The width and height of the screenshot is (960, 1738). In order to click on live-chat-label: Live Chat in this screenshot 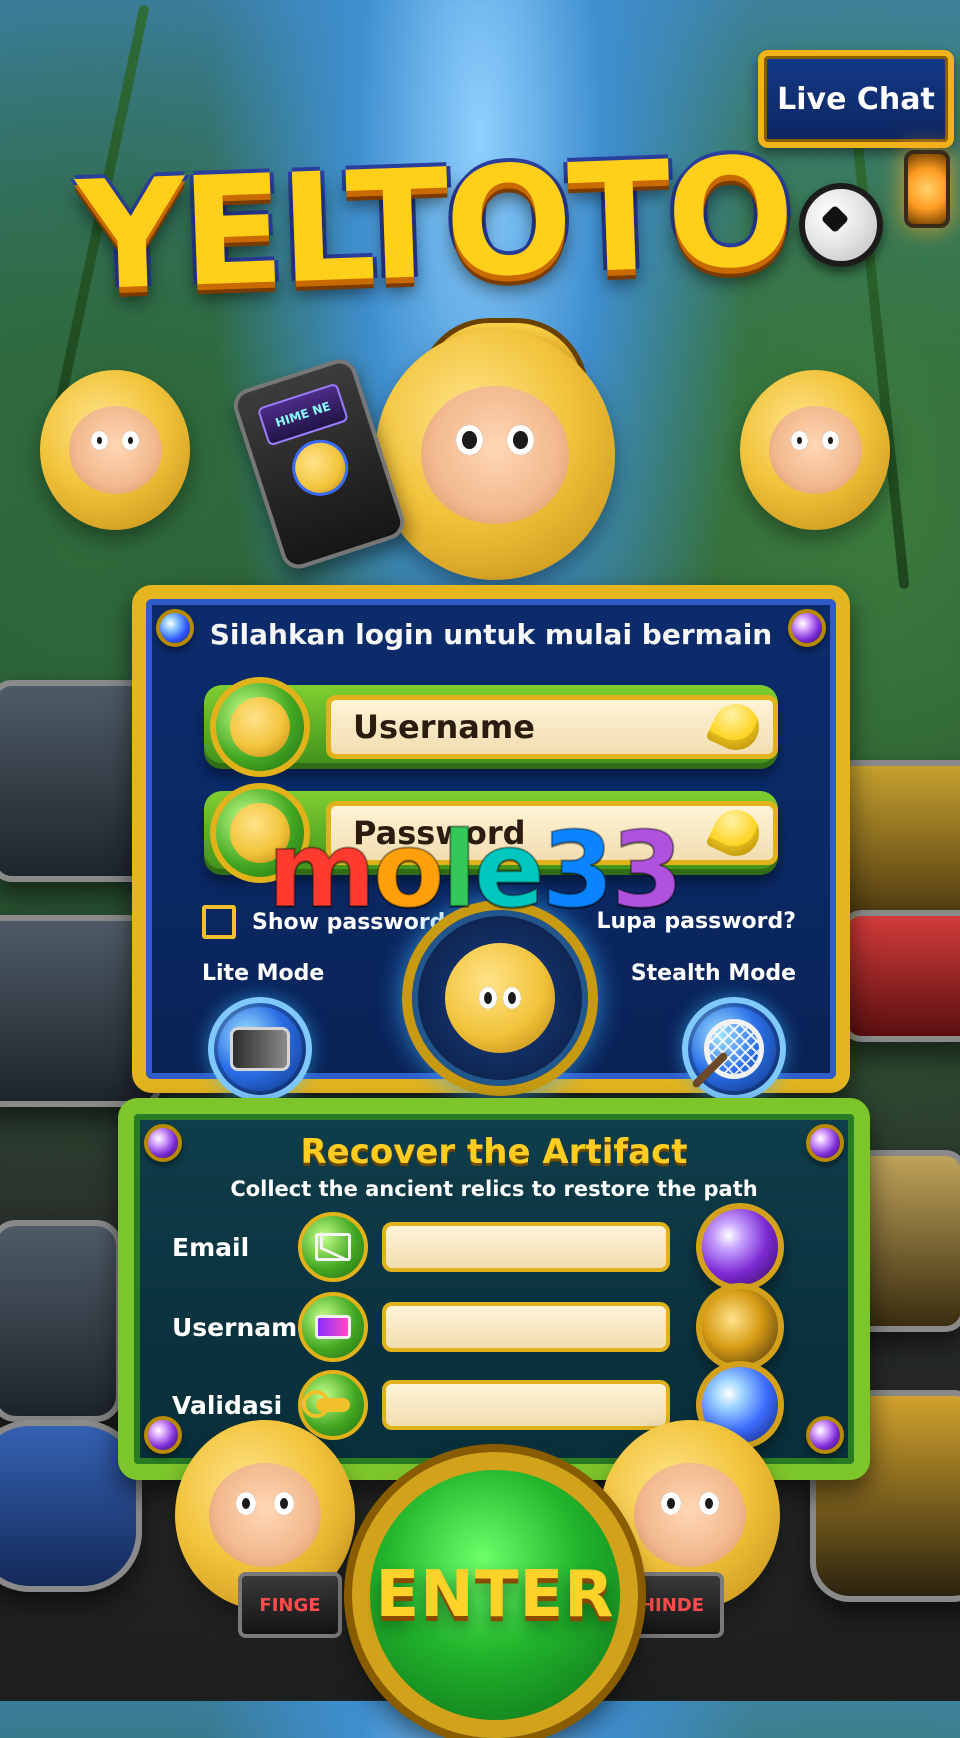, I will do `click(856, 99)`.